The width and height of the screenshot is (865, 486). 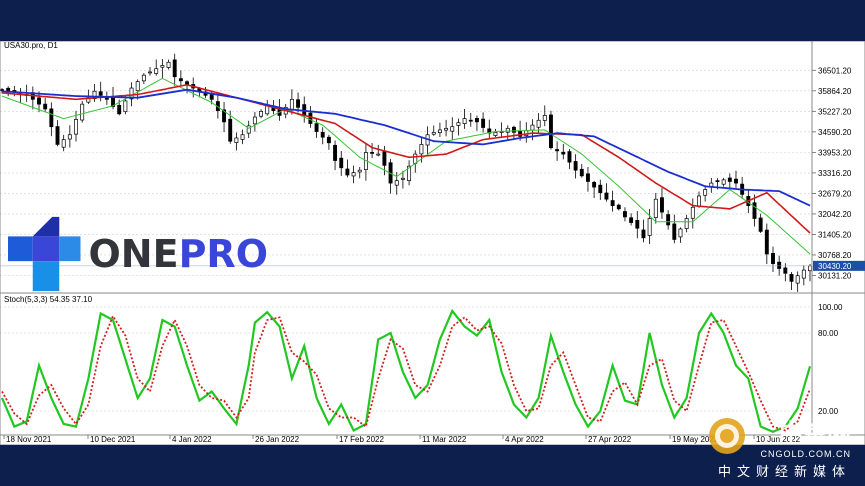 What do you see at coordinates (48, 299) in the screenshot?
I see `stoch-title: Stoch(5,3,3) 54.35 37.10` at bounding box center [48, 299].